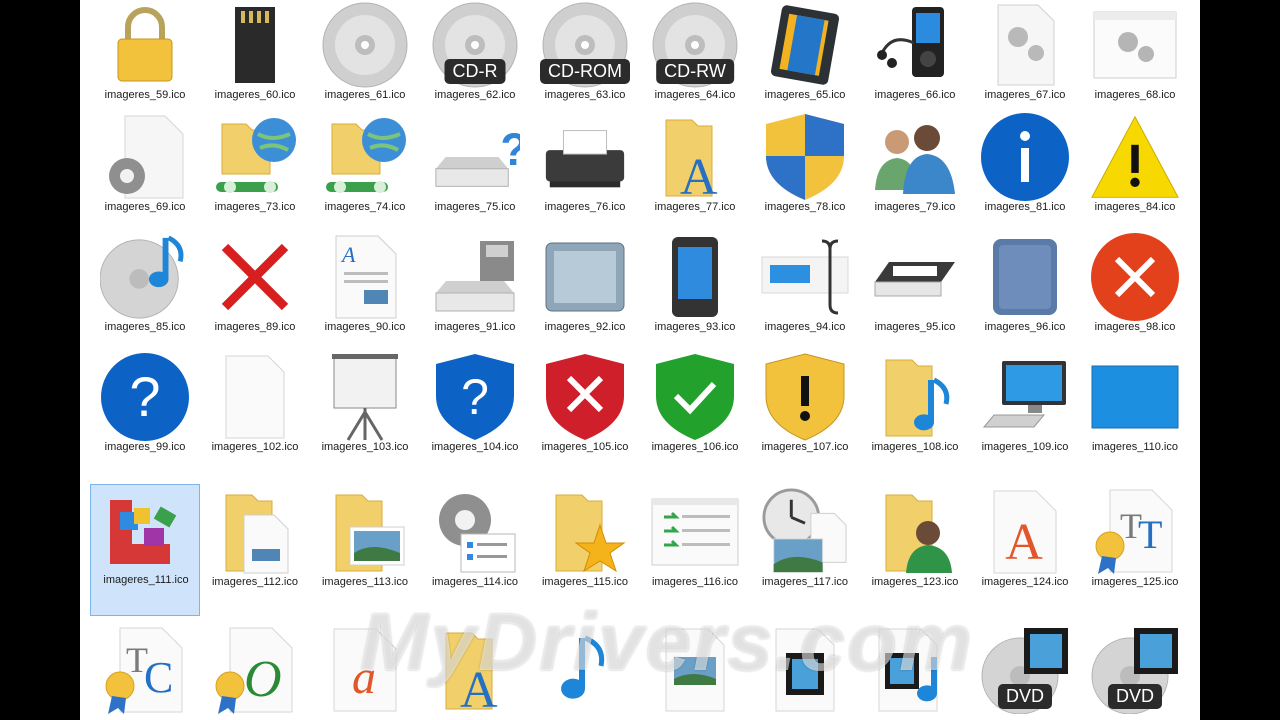  I want to click on icon-item: imageres_92.ico, so click(585, 292).